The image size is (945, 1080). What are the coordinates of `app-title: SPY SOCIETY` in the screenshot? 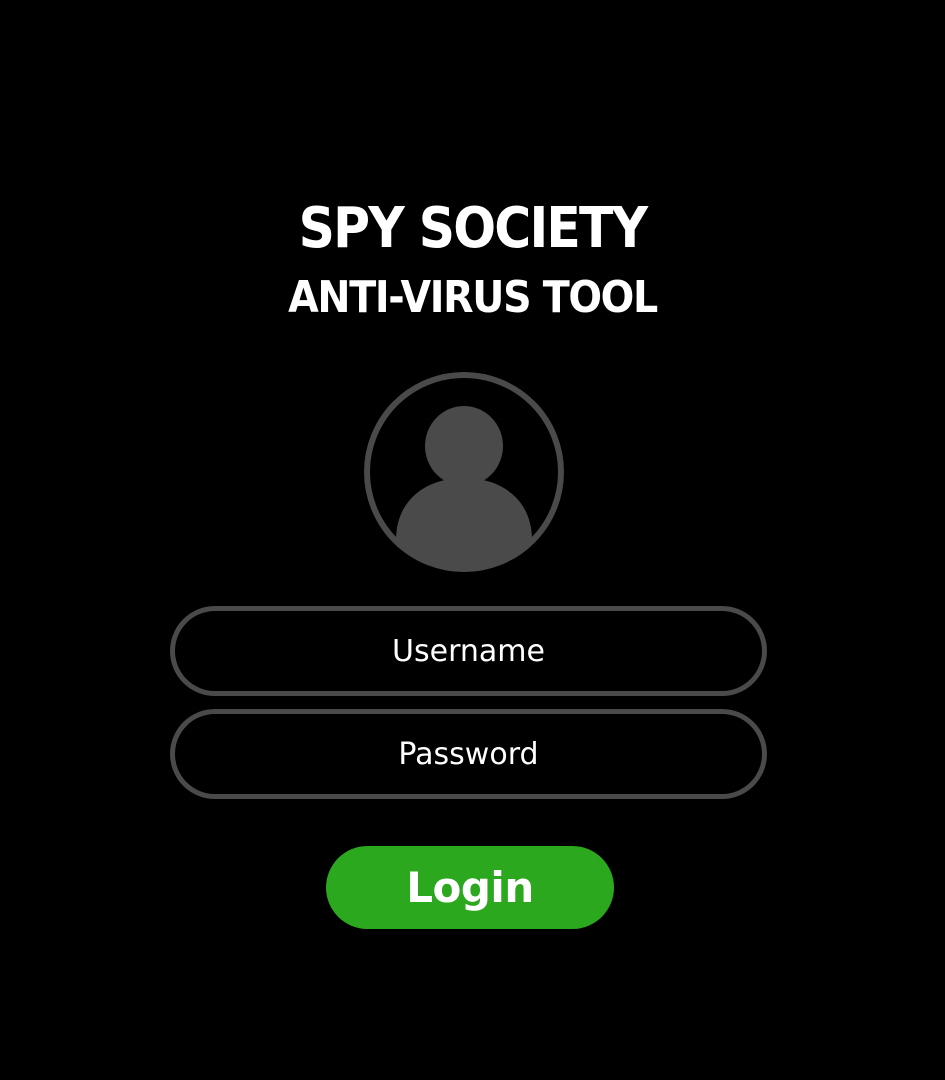 It's located at (473, 228).